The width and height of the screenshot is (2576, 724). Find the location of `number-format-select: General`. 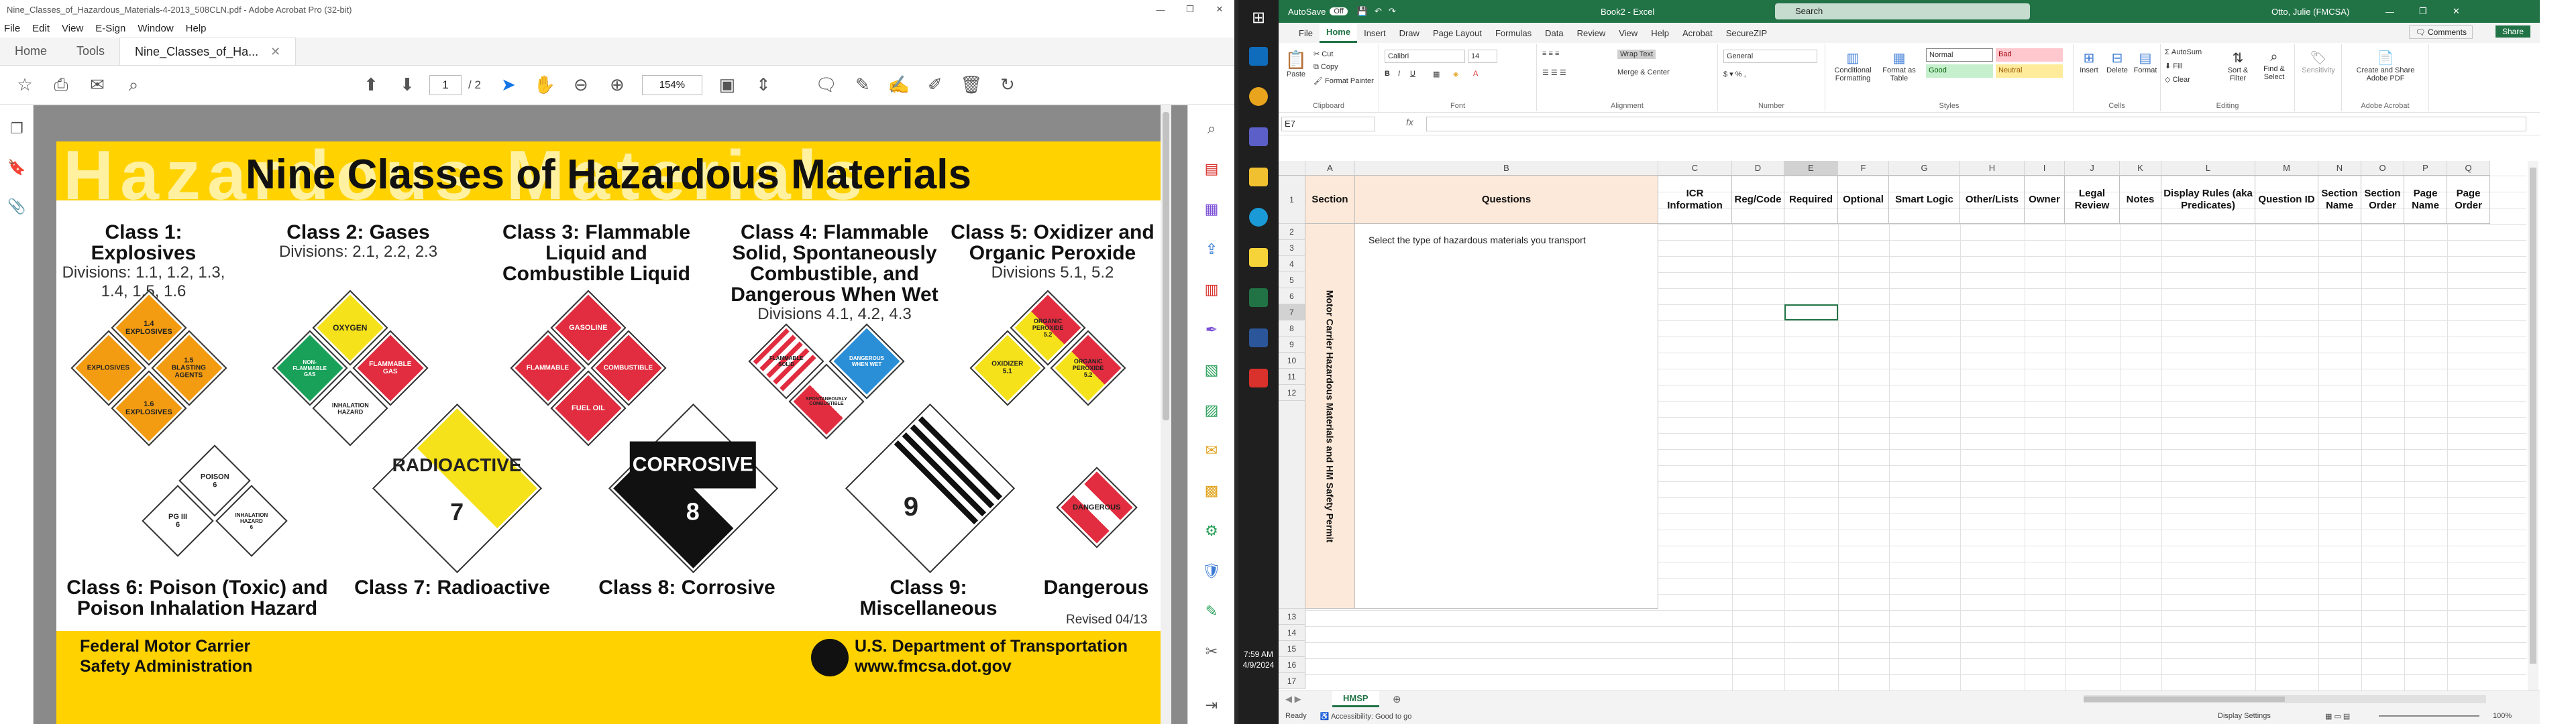

number-format-select: General is located at coordinates (1770, 56).